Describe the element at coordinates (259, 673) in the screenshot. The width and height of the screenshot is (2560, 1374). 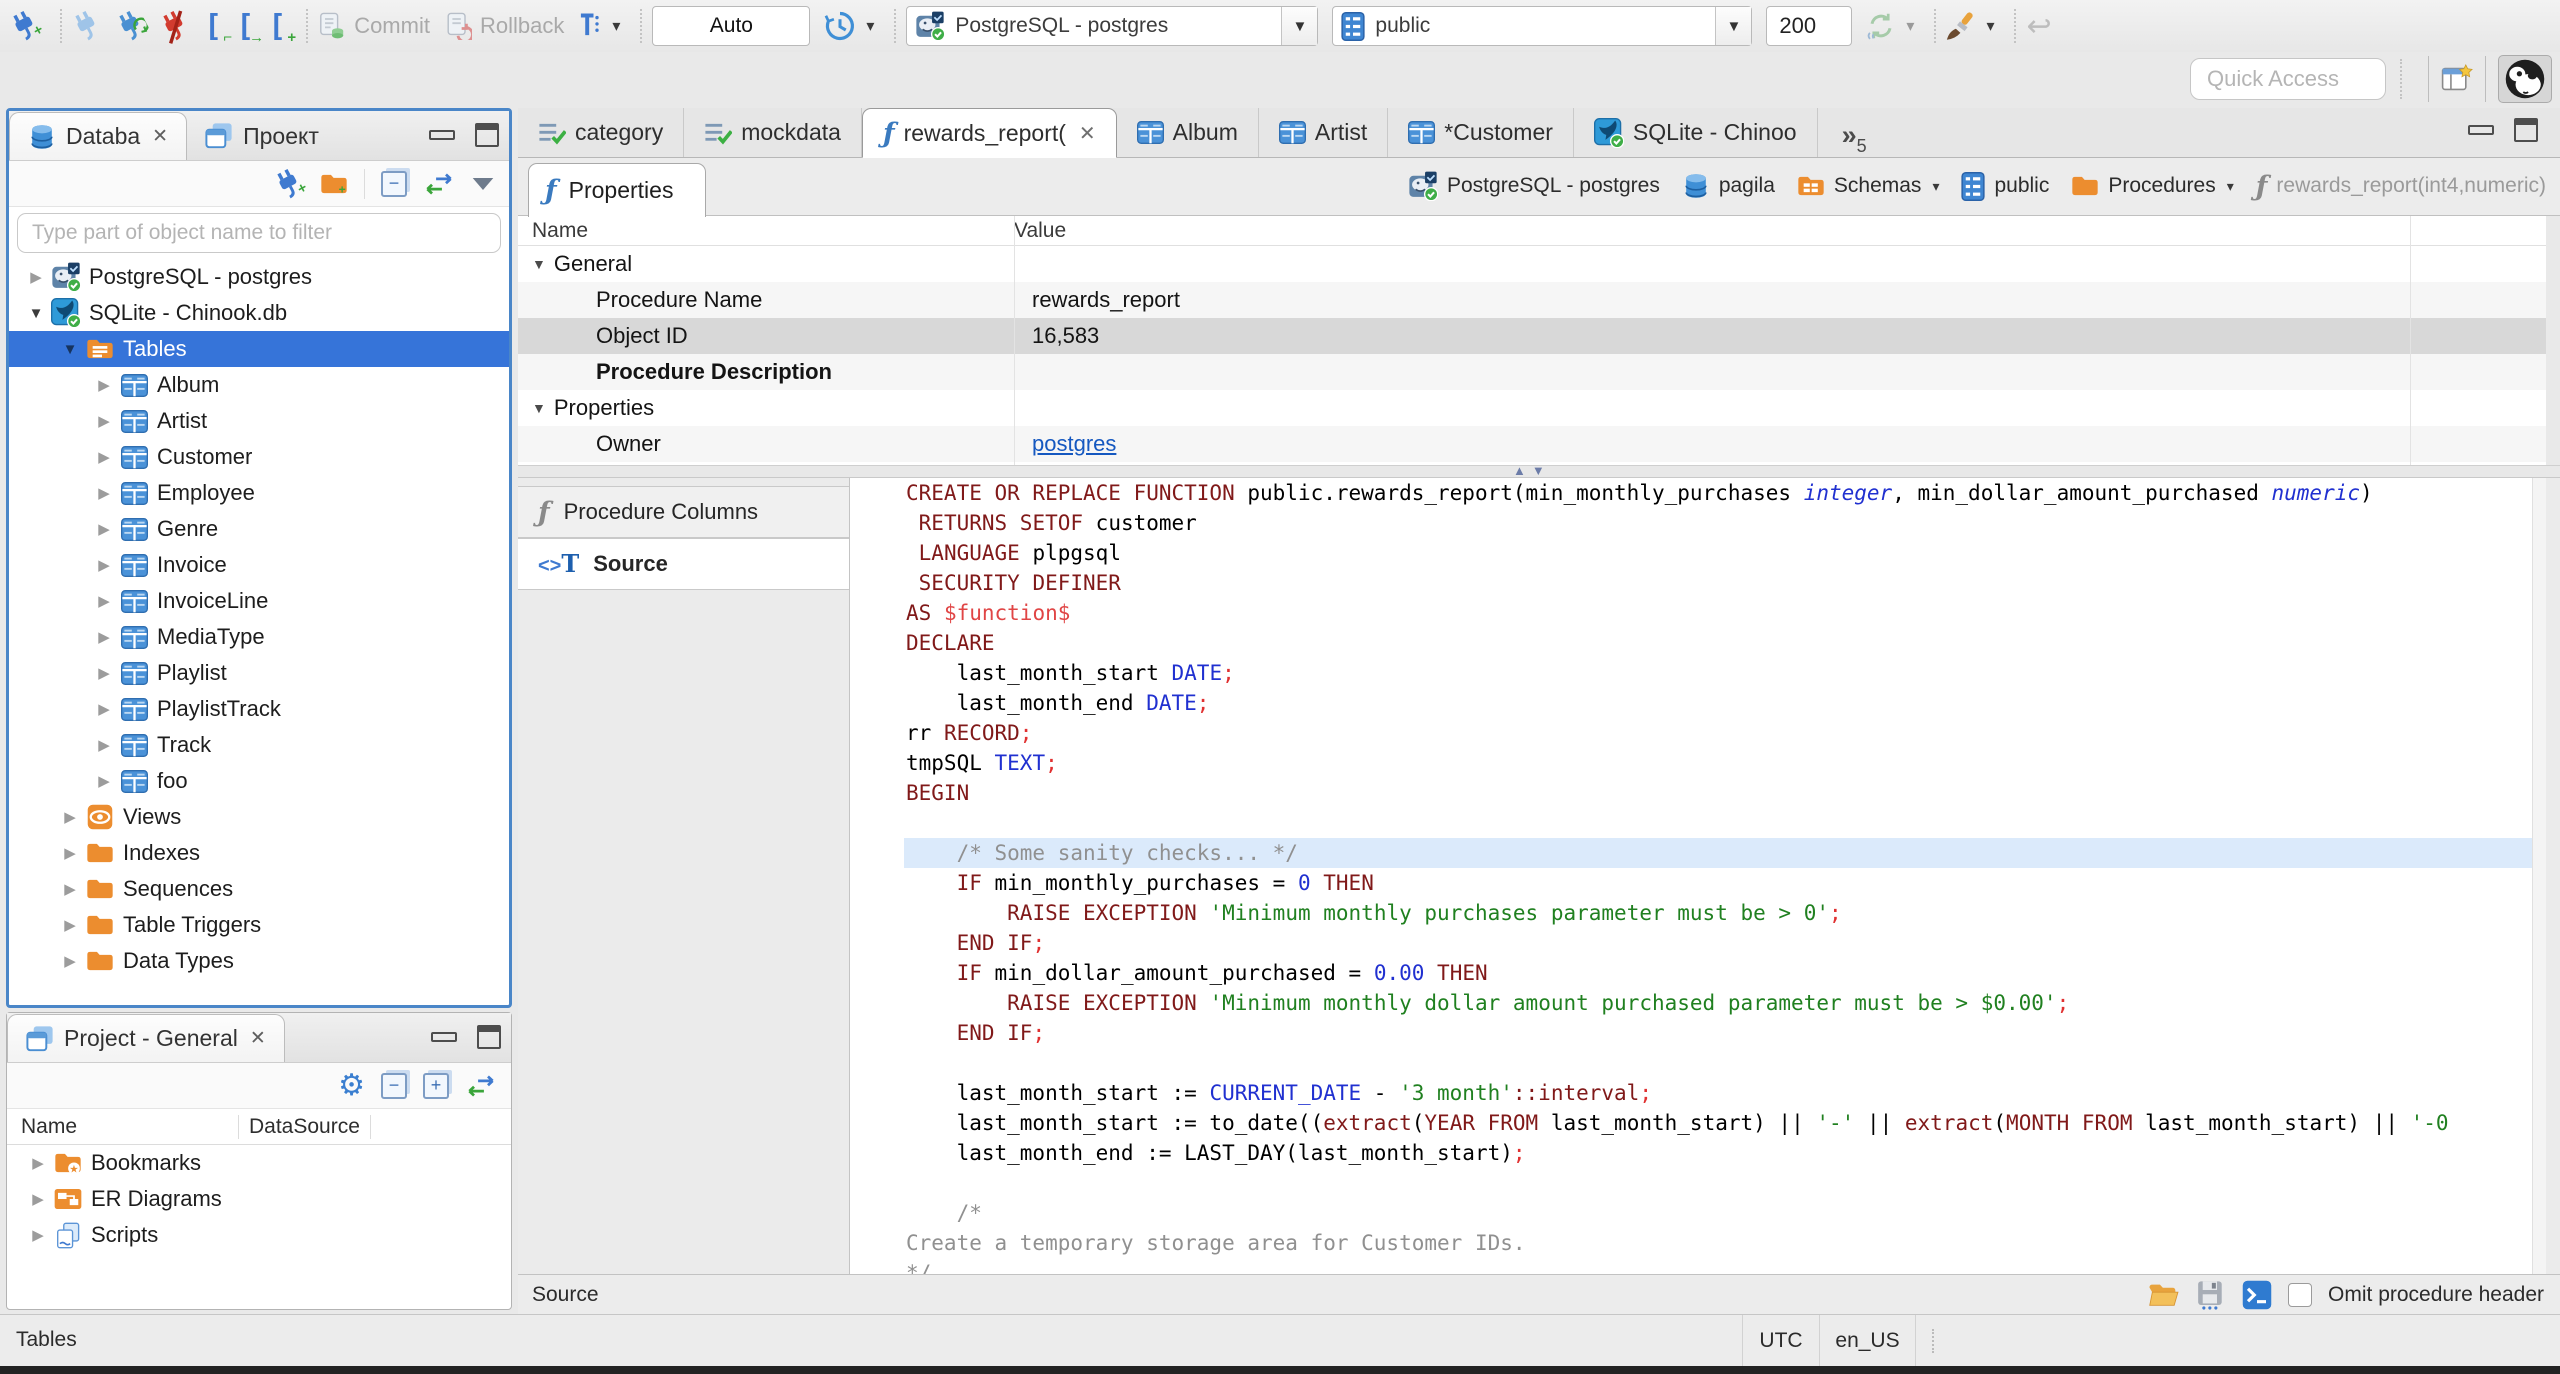
I see `tree-item-playlist: ▶ Playlist` at that location.